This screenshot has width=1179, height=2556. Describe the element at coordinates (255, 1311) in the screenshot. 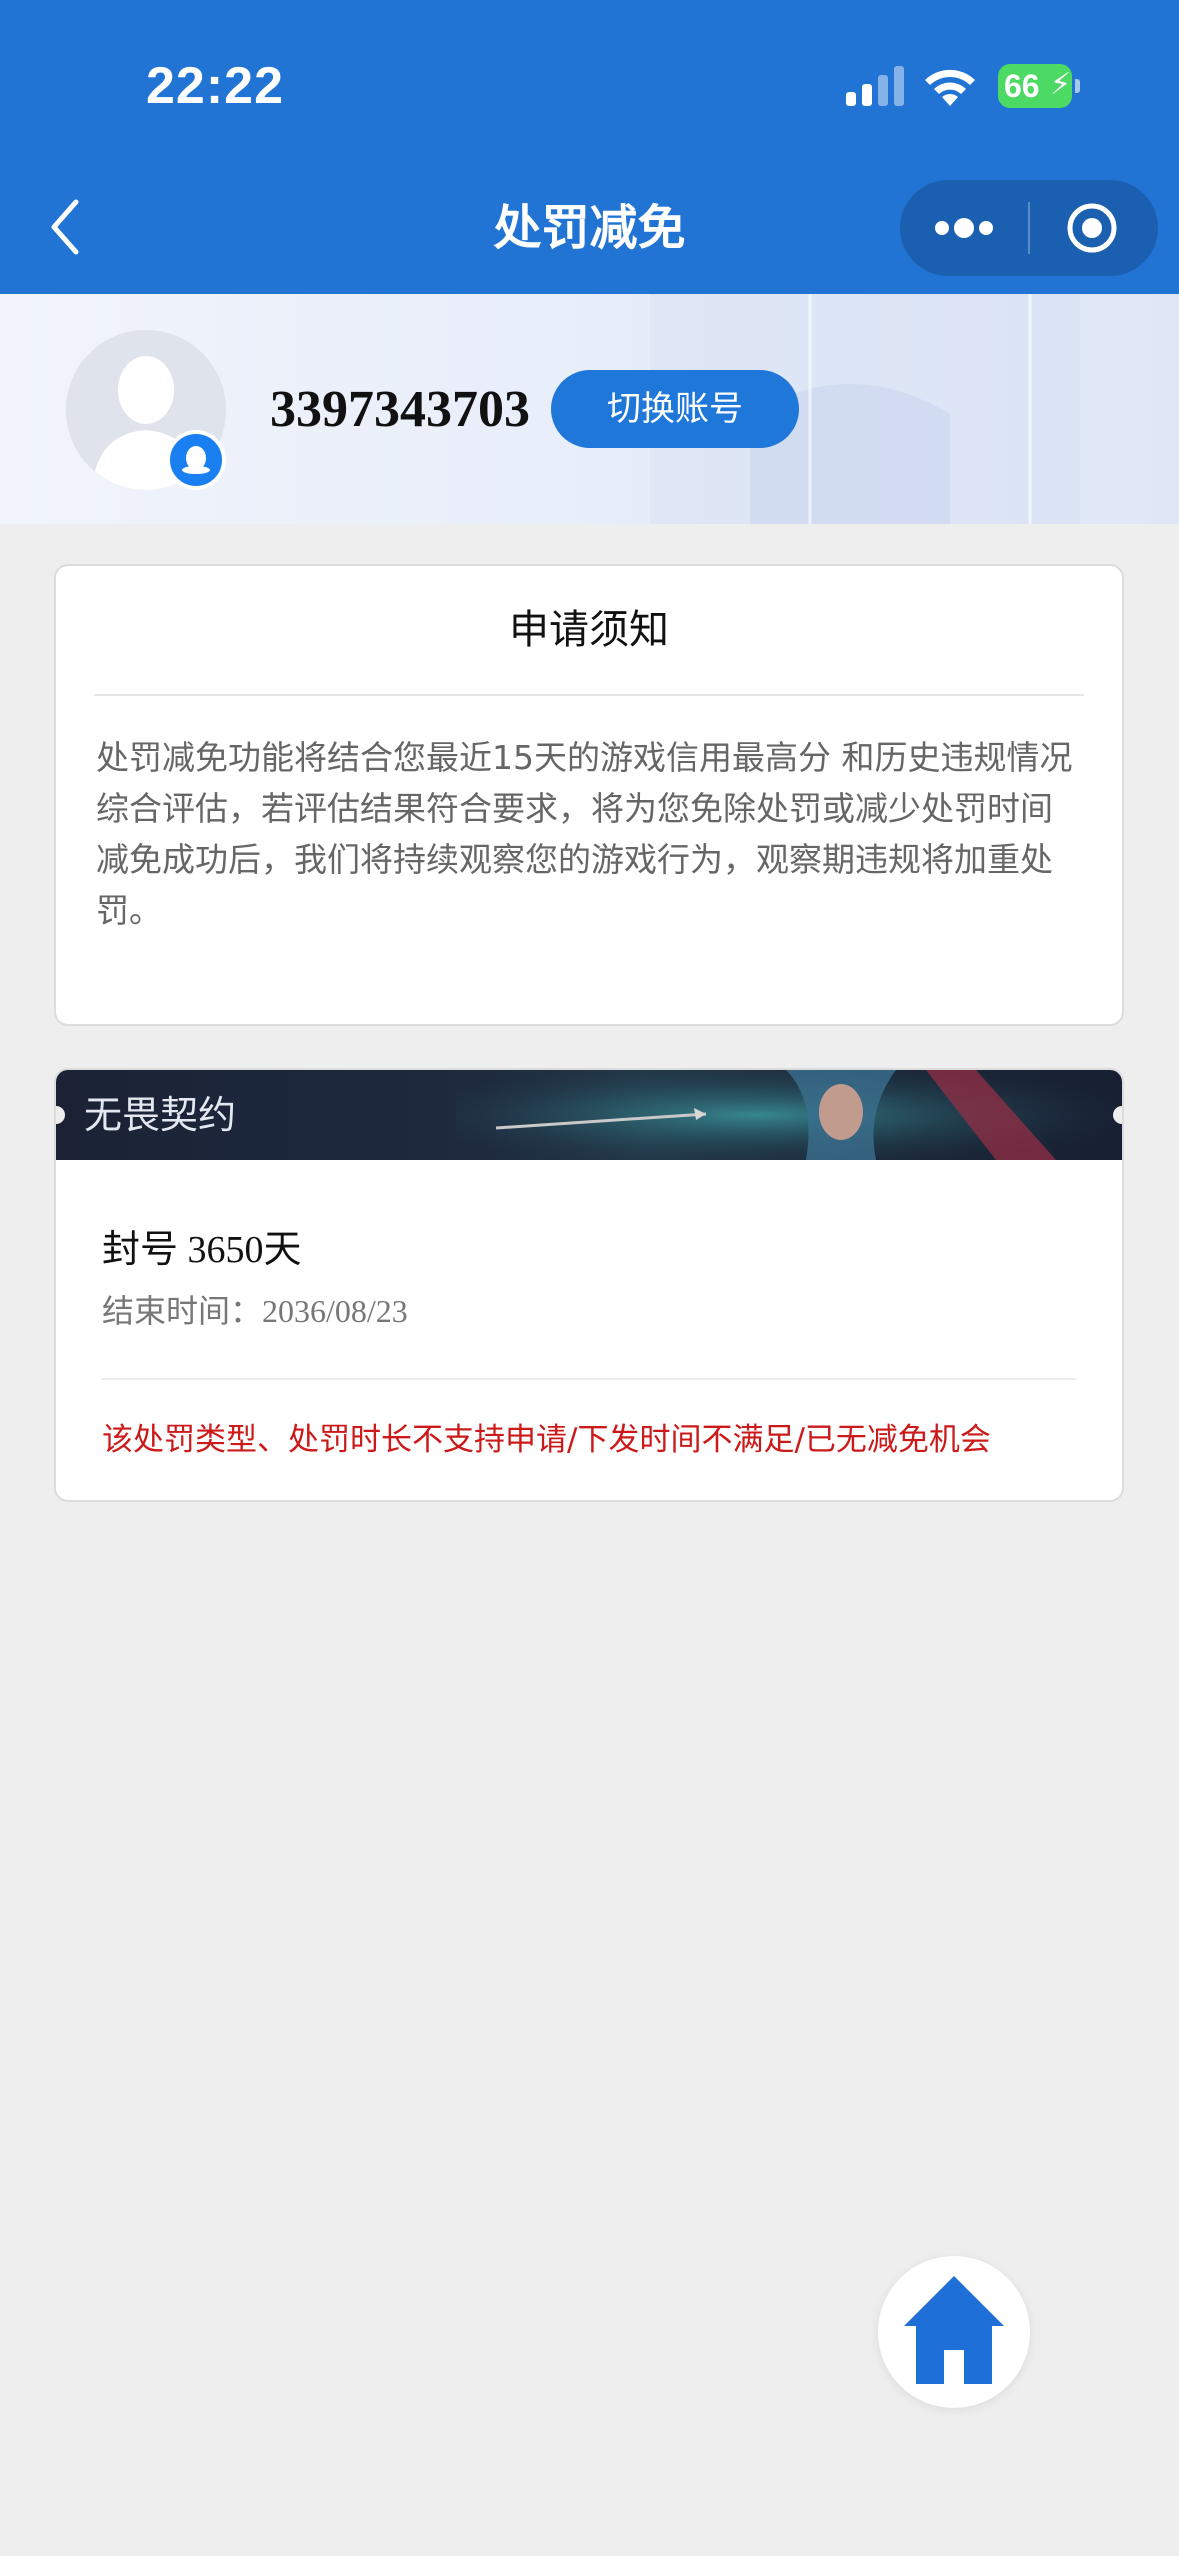

I see `penalty-end-time: 结束时间：2036/08/23` at that location.